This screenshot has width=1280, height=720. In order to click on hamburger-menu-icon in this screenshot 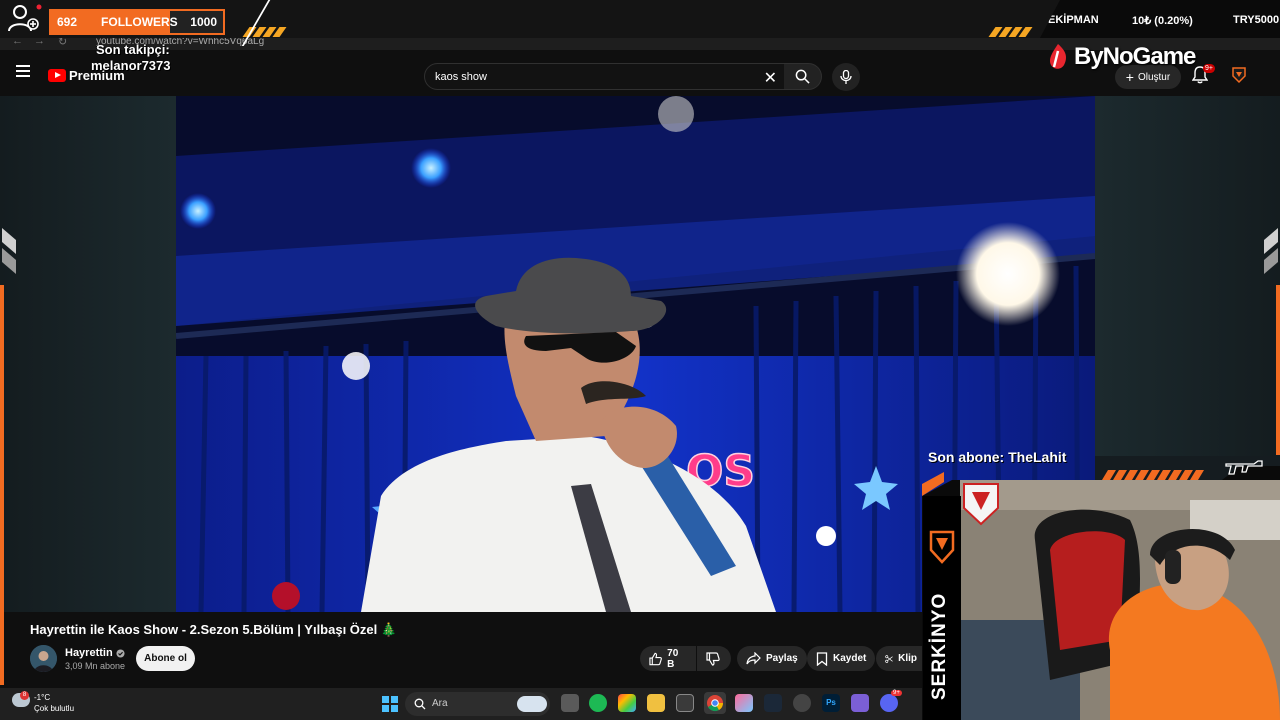, I will do `click(23, 71)`.